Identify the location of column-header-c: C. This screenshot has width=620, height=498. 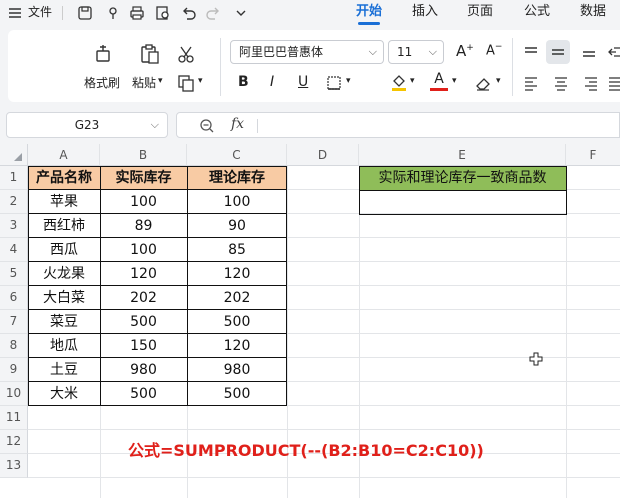
(237, 155).